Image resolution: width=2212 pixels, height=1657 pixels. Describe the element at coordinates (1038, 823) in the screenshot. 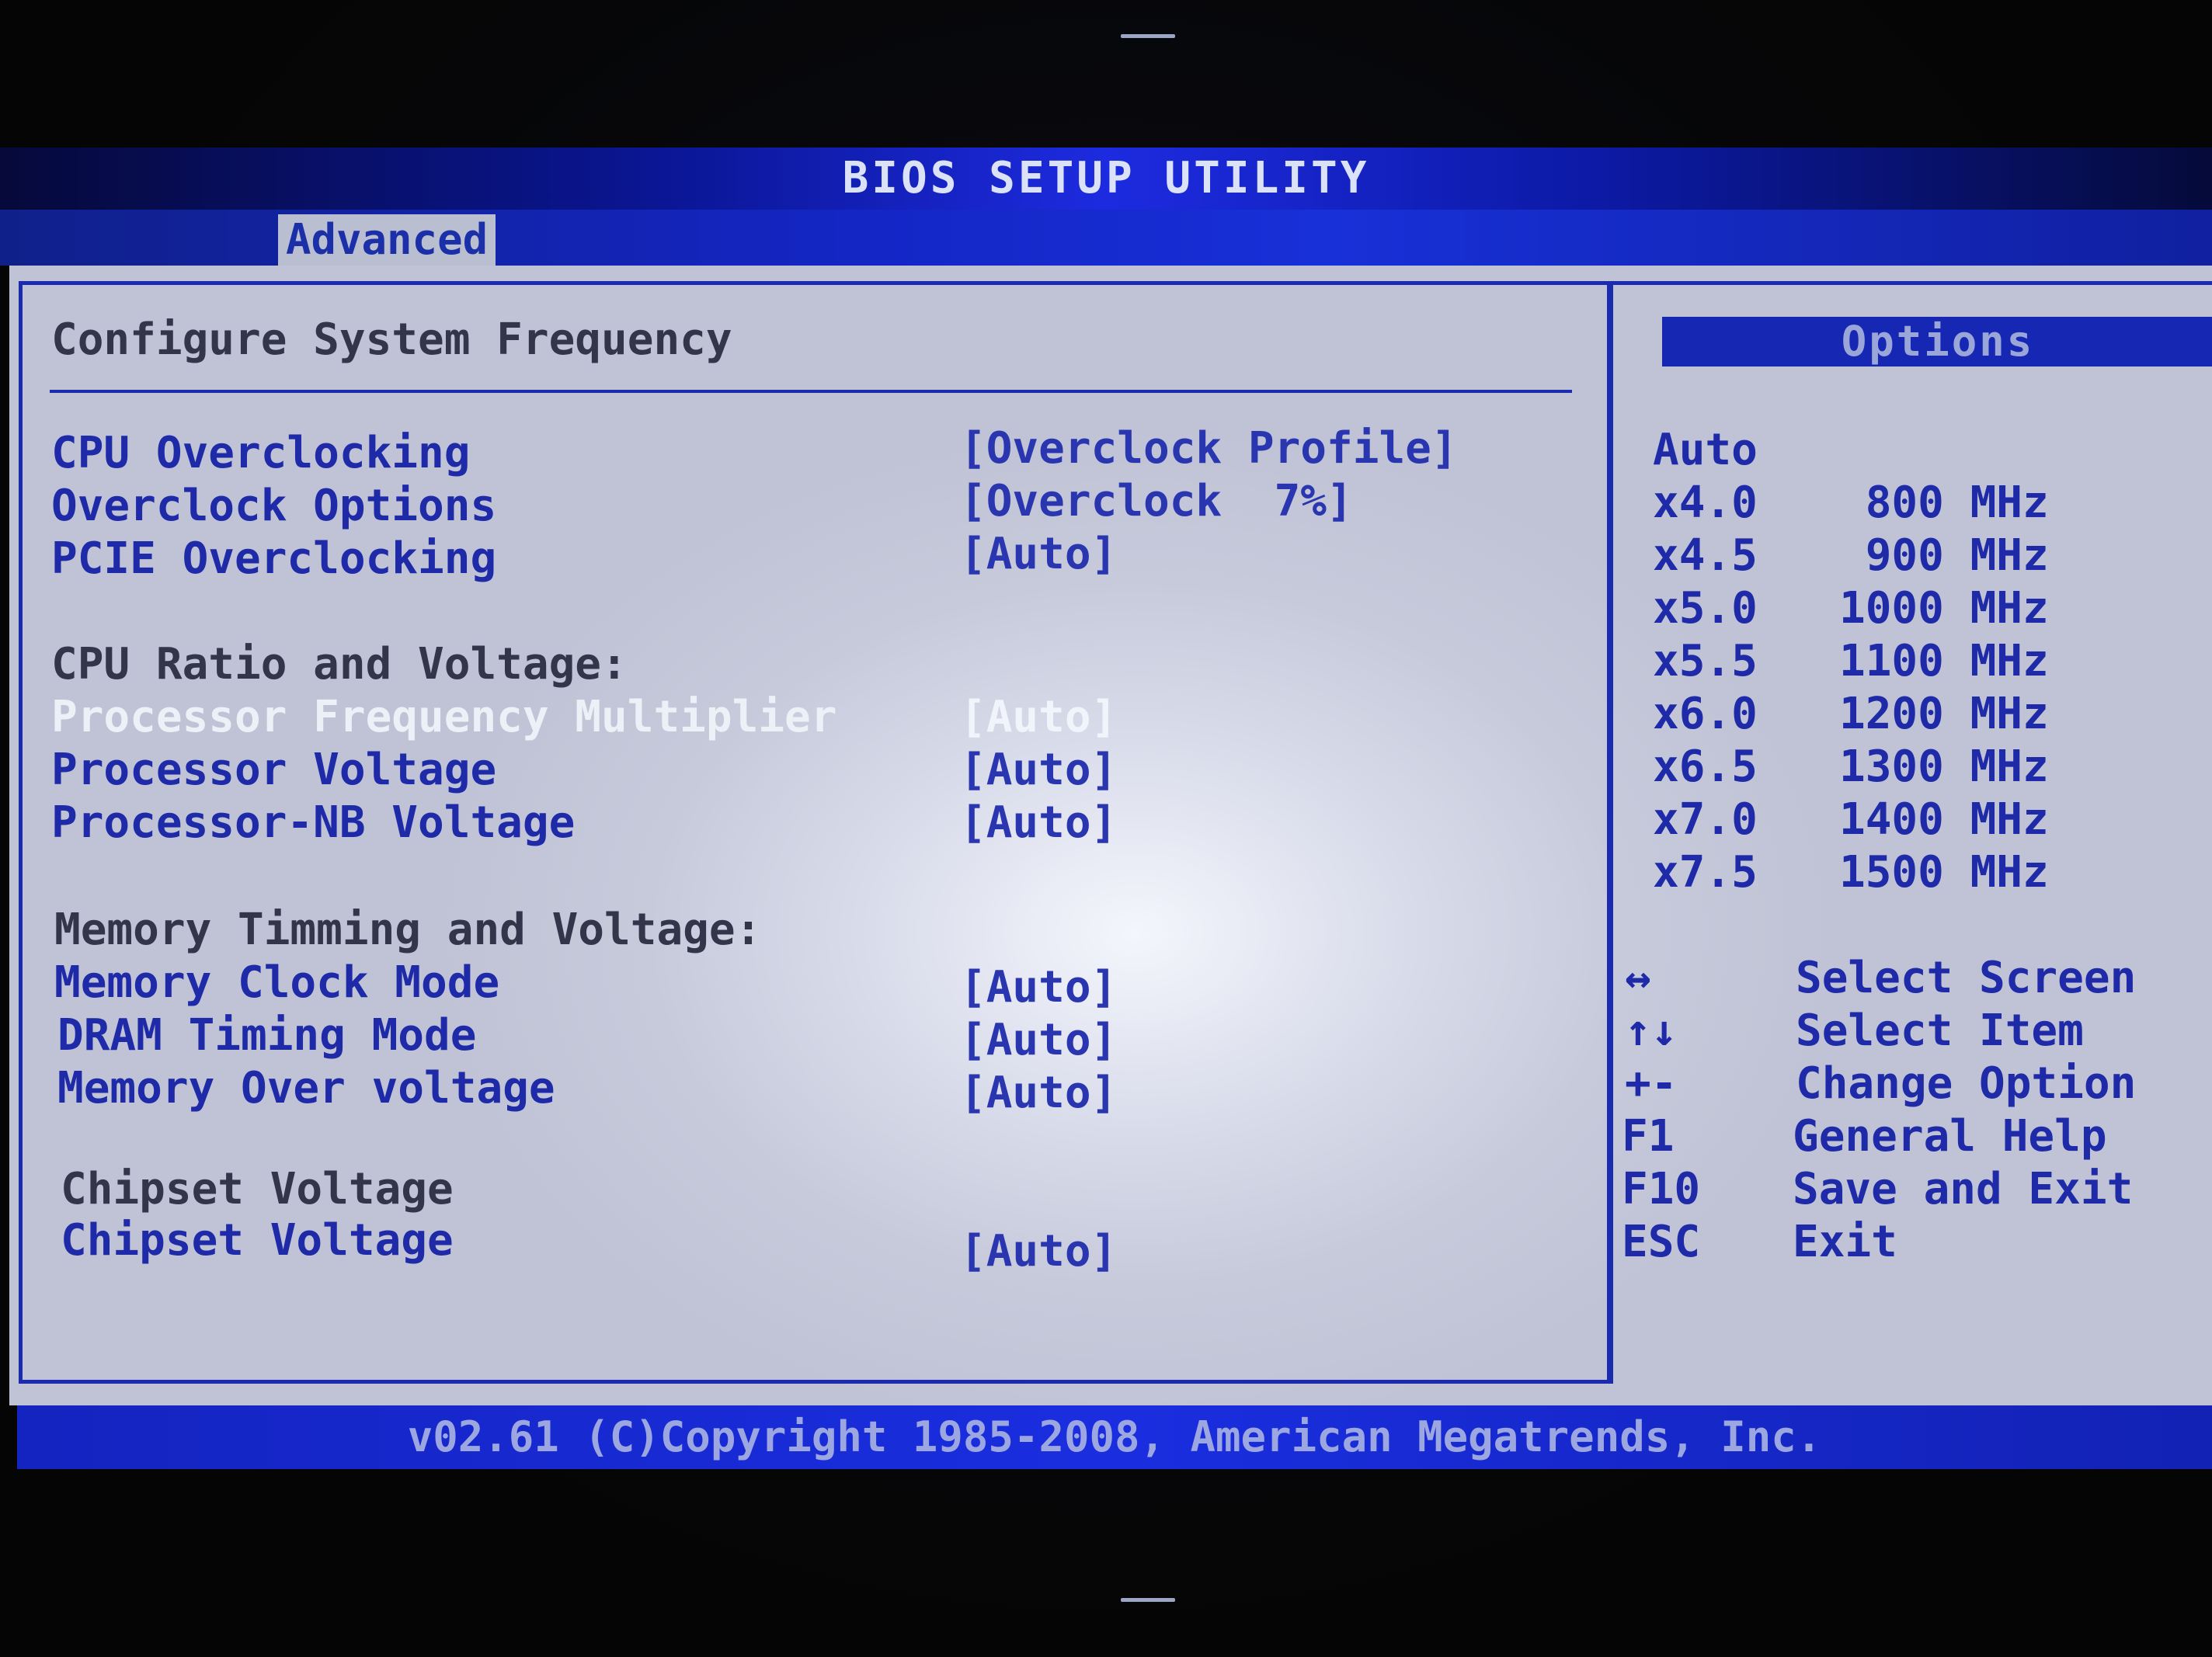

I see `setting-value-processor-nb-voltage: [Auto]` at that location.